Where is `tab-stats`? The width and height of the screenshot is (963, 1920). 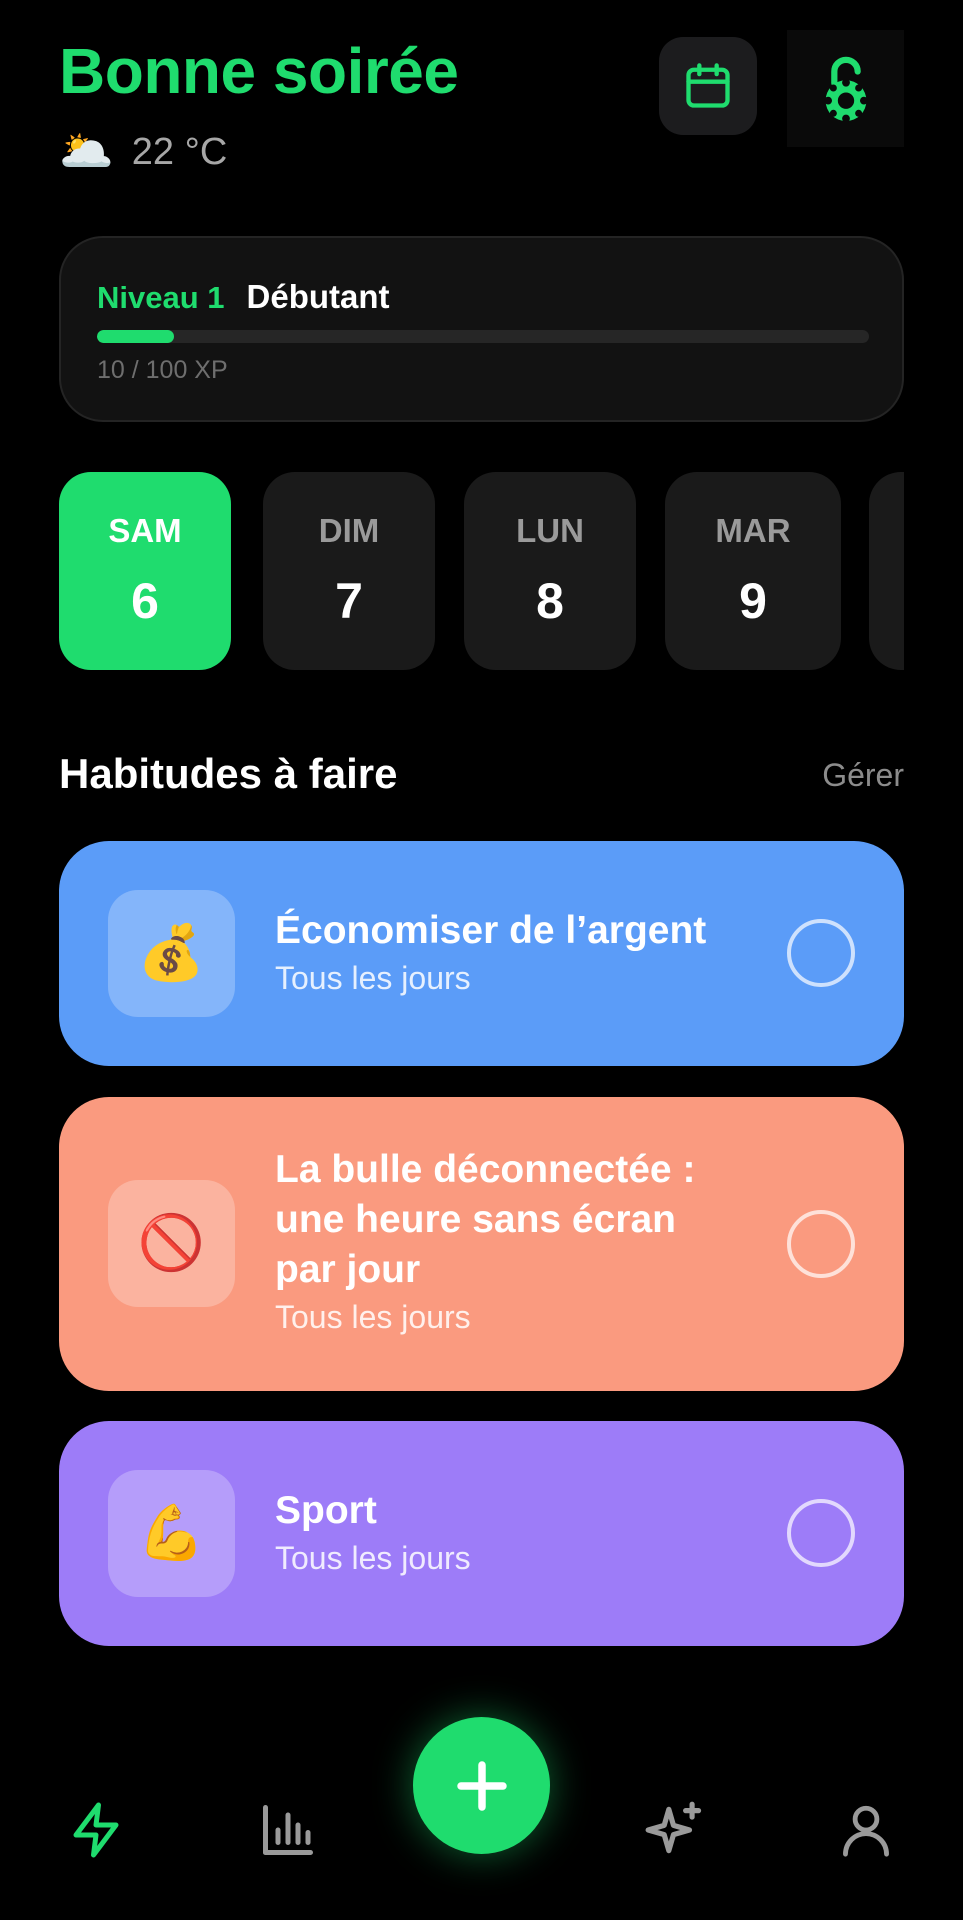 tab-stats is located at coordinates (288, 1830).